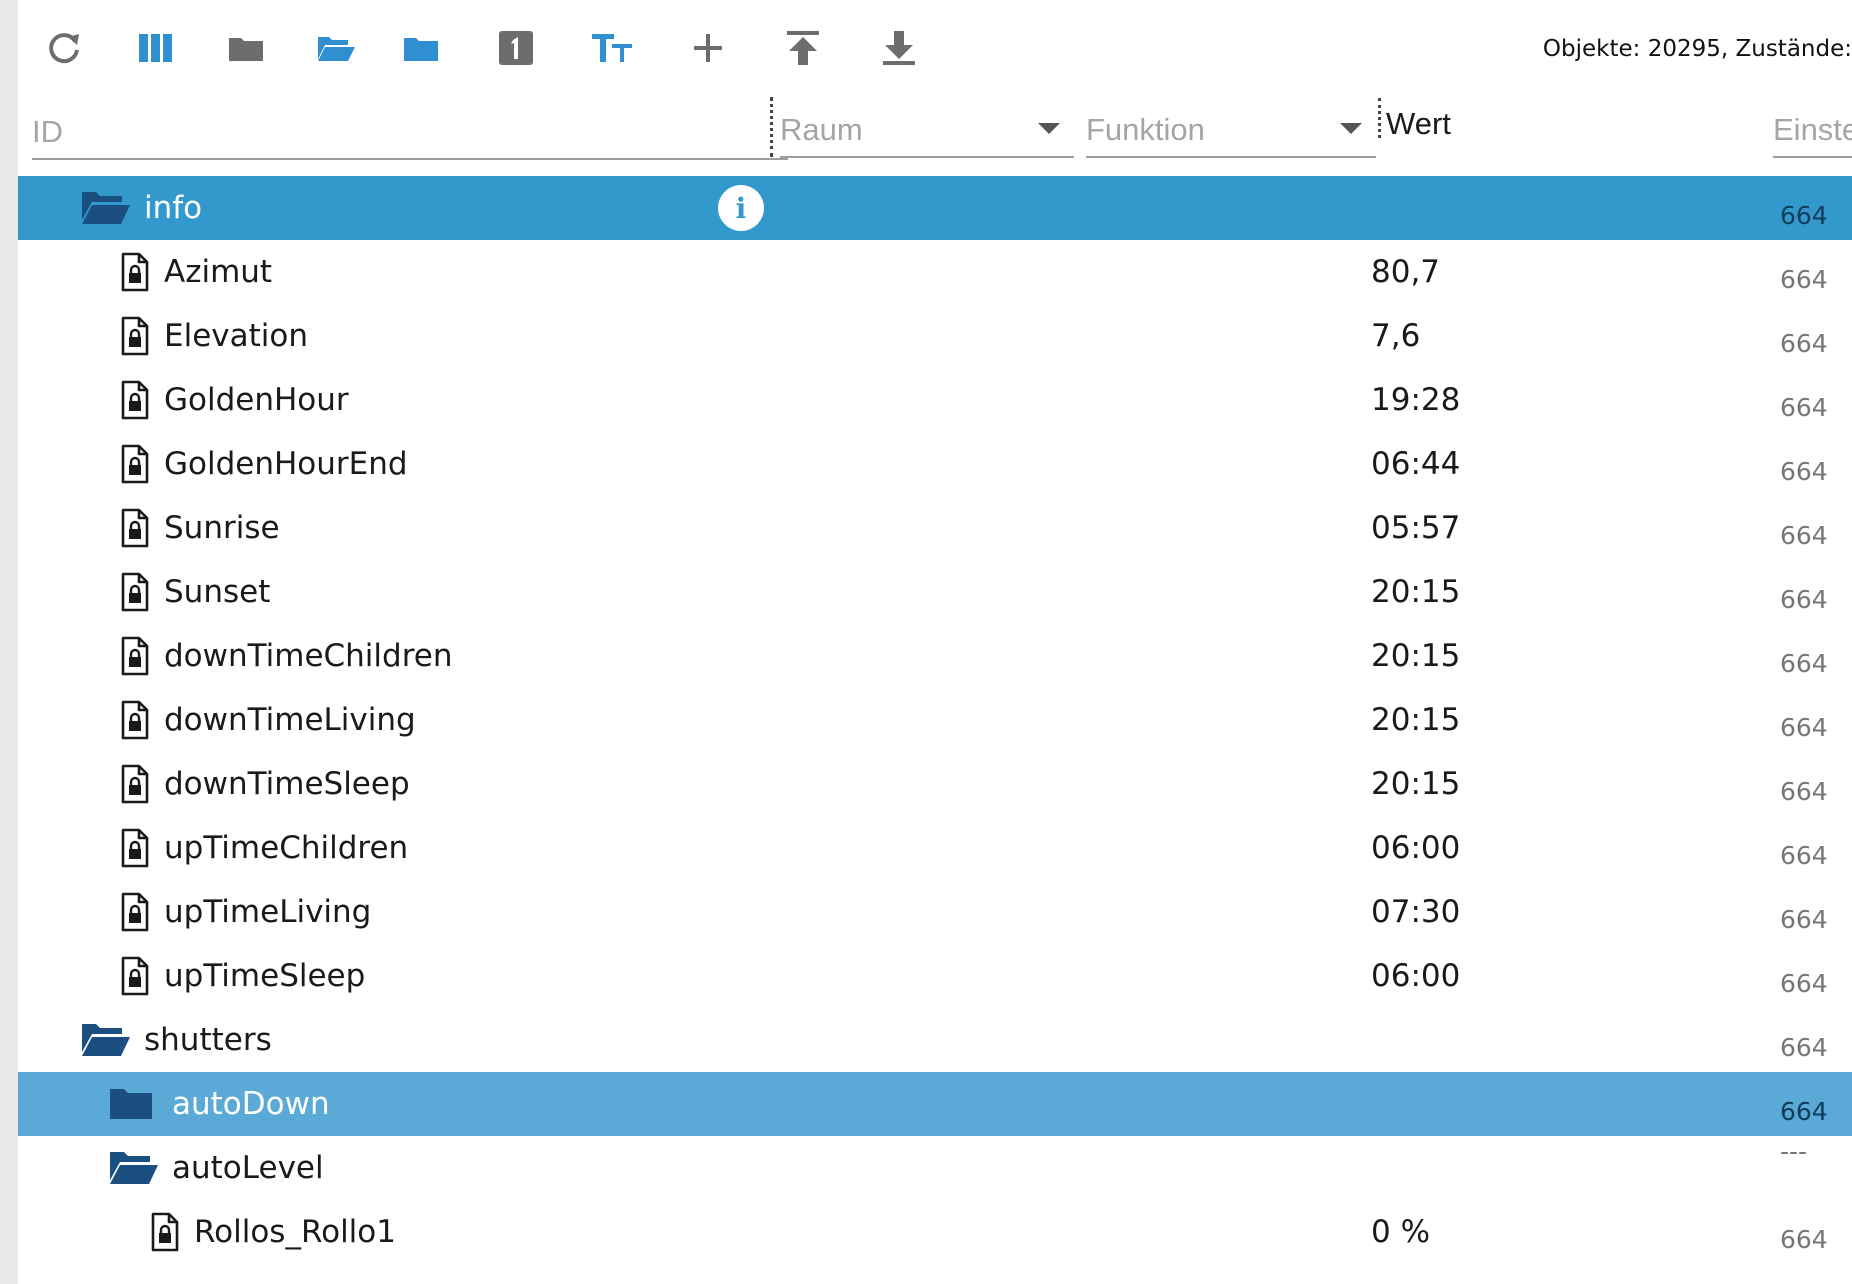 The width and height of the screenshot is (1852, 1284). I want to click on info-icon: i, so click(741, 208).